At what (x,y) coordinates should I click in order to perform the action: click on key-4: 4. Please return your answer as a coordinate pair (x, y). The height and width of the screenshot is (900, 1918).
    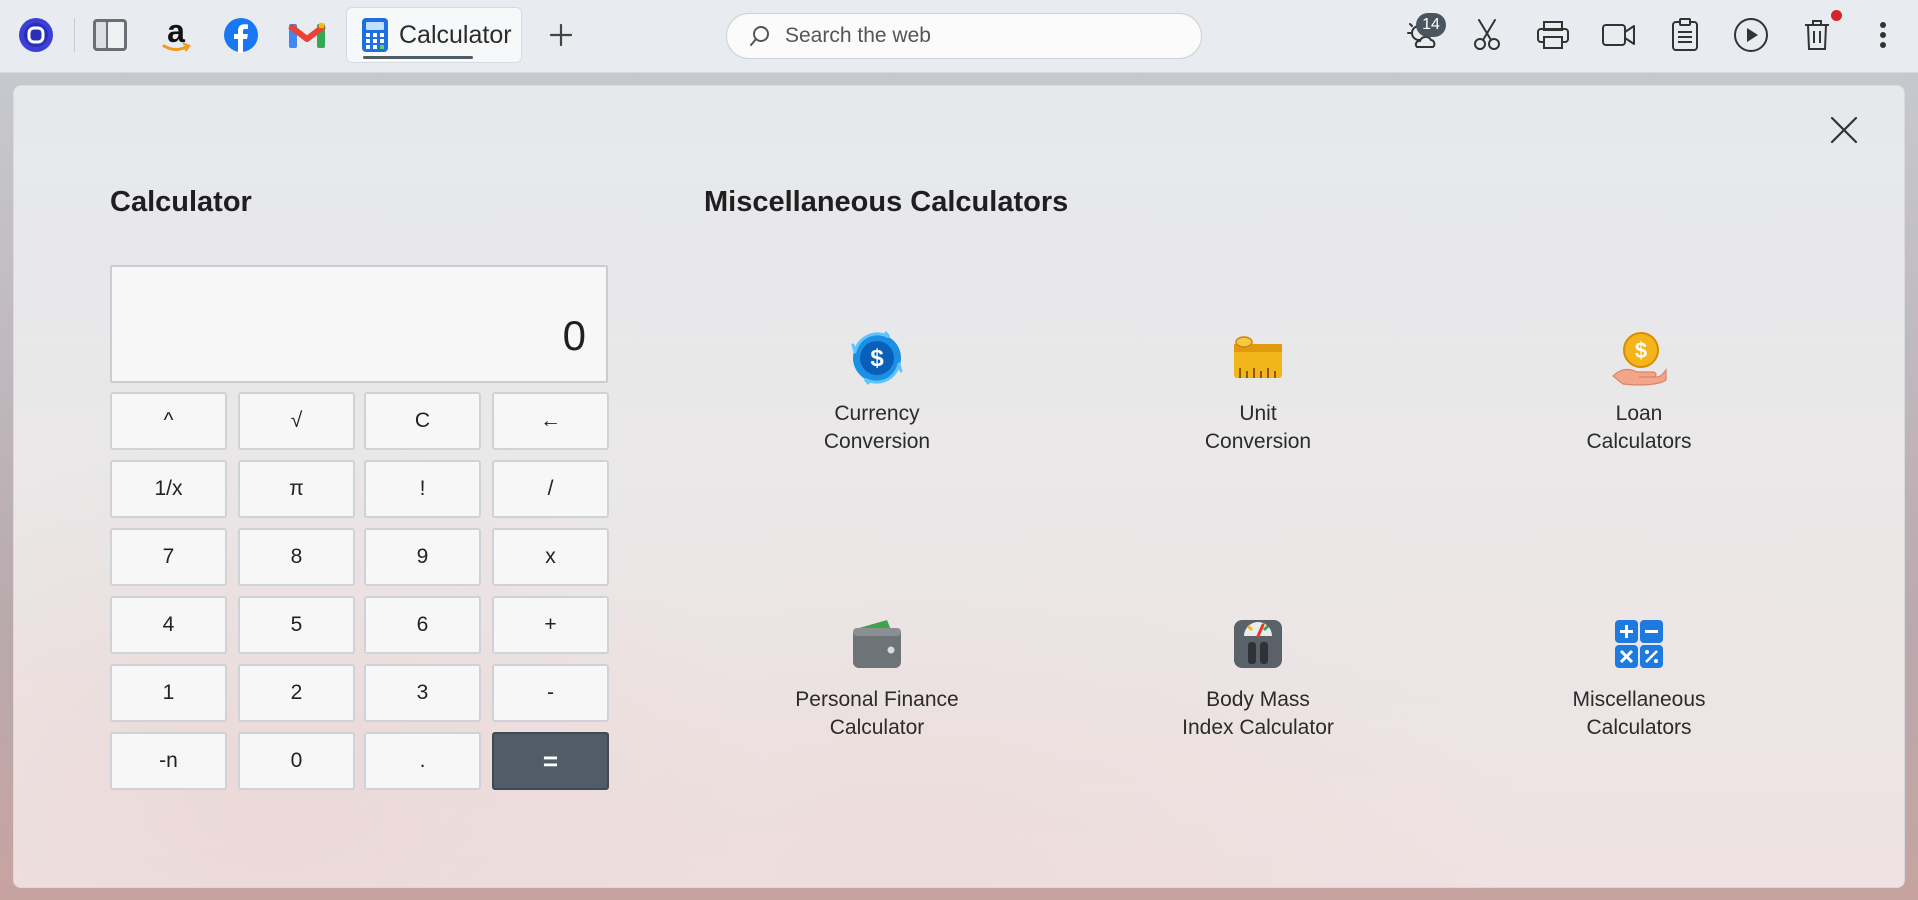
    Looking at the image, I should click on (168, 625).